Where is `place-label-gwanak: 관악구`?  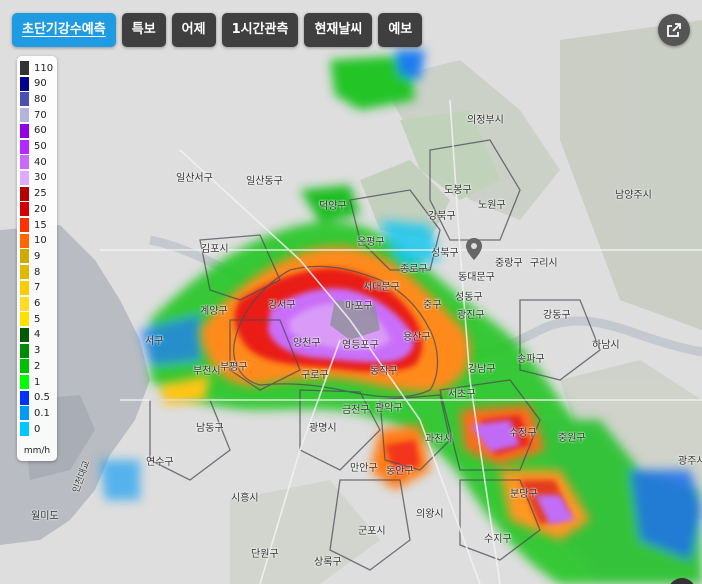 place-label-gwanak: 관악구 is located at coordinates (389, 408).